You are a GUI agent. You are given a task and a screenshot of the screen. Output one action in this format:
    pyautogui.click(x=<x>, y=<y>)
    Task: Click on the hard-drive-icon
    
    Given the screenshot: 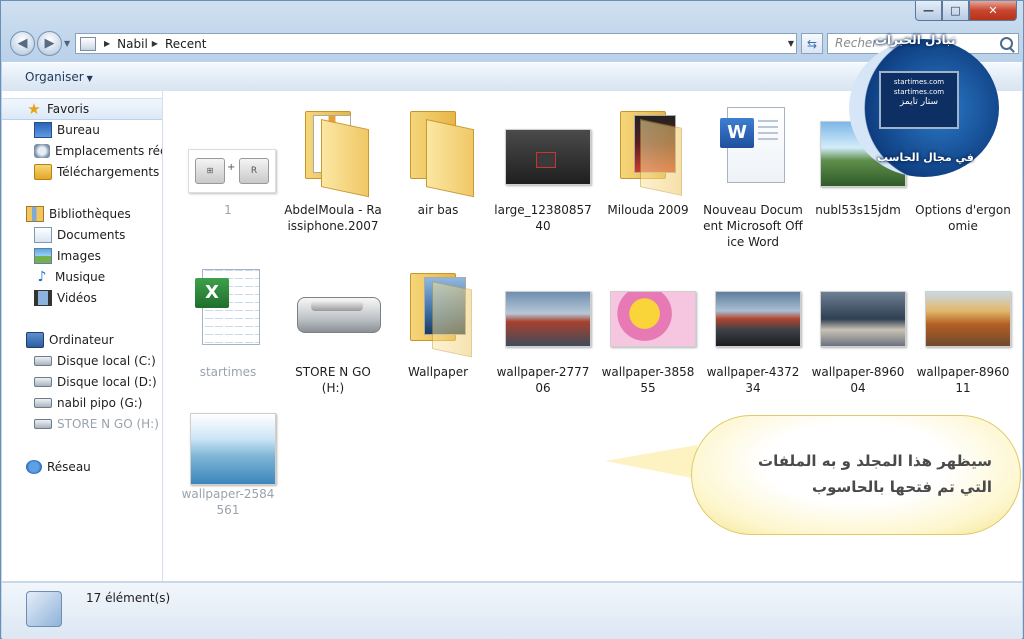 What is the action you would take?
    pyautogui.click(x=43, y=361)
    